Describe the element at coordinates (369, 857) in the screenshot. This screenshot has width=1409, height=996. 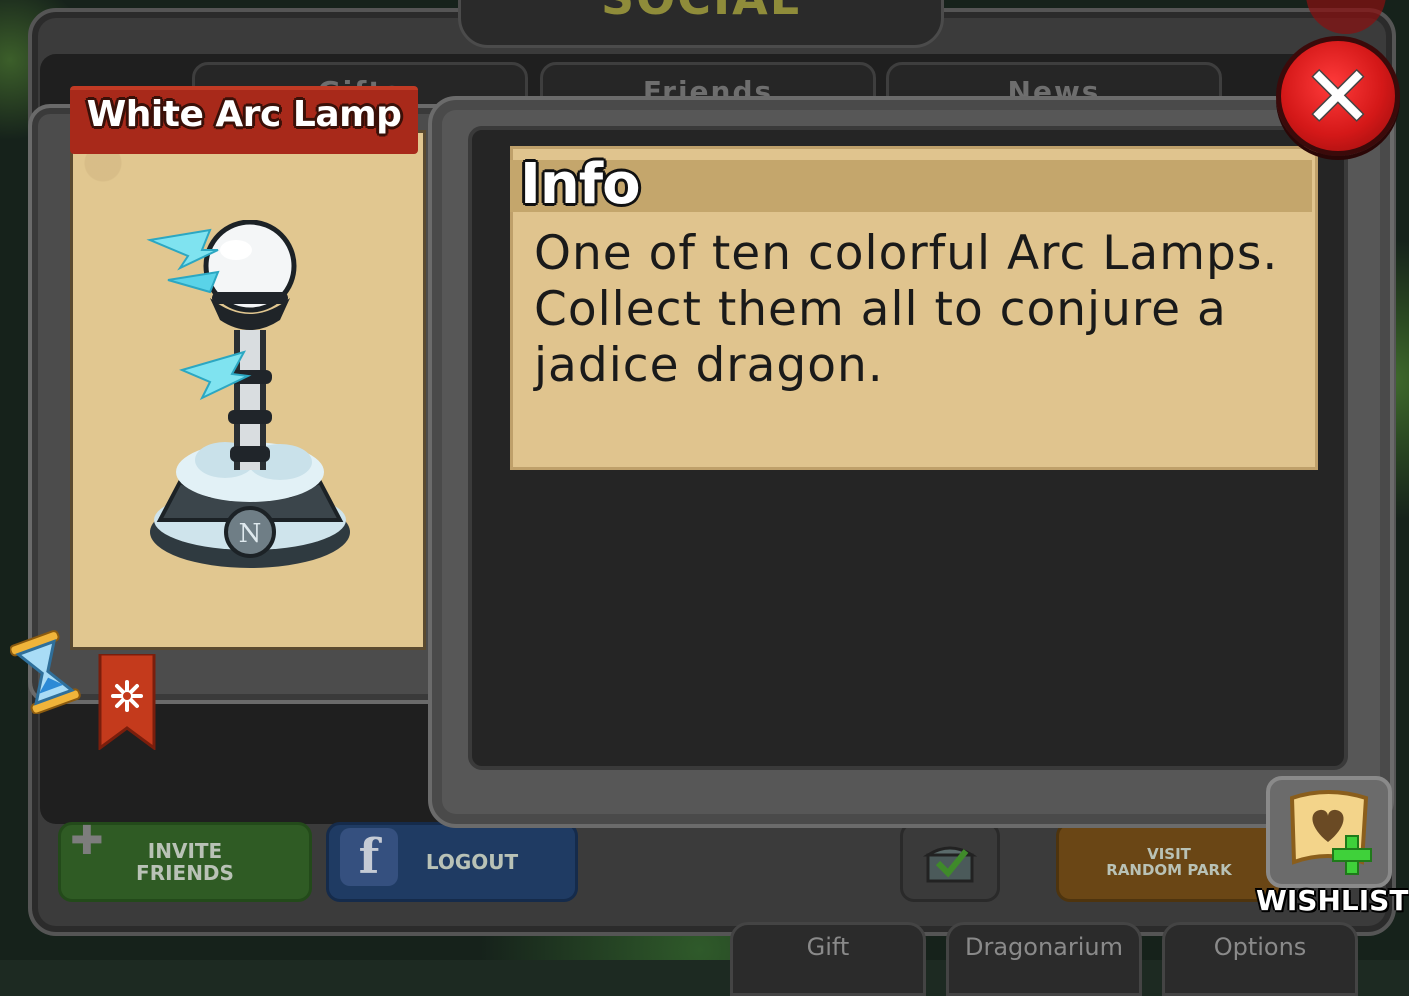
I see `facebook-icon: f` at that location.